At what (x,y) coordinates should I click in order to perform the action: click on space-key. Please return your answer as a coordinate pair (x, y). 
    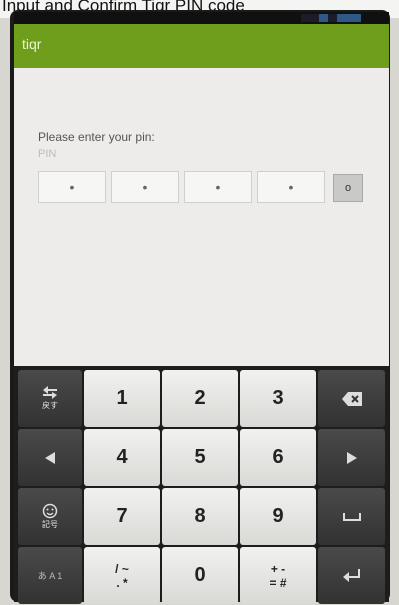
    Looking at the image, I should click on (351, 516).